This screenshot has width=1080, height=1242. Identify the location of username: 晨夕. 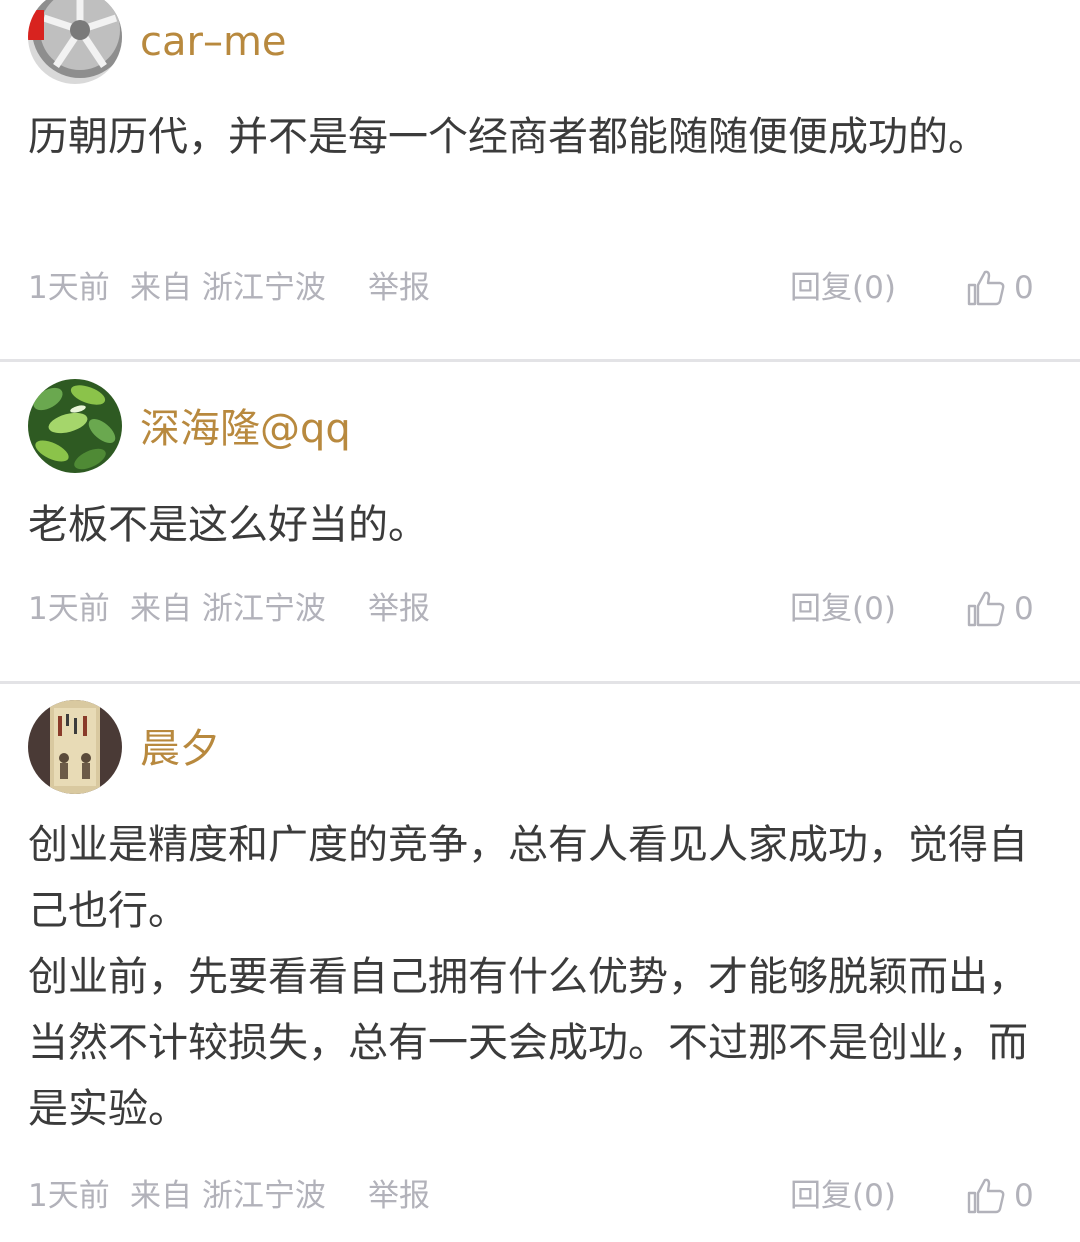
(180, 749).